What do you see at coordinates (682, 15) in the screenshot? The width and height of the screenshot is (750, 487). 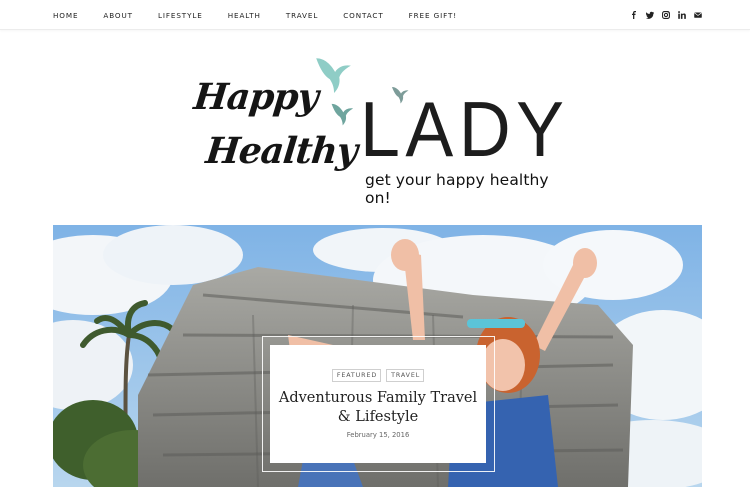 I see `linkedin-icon` at bounding box center [682, 15].